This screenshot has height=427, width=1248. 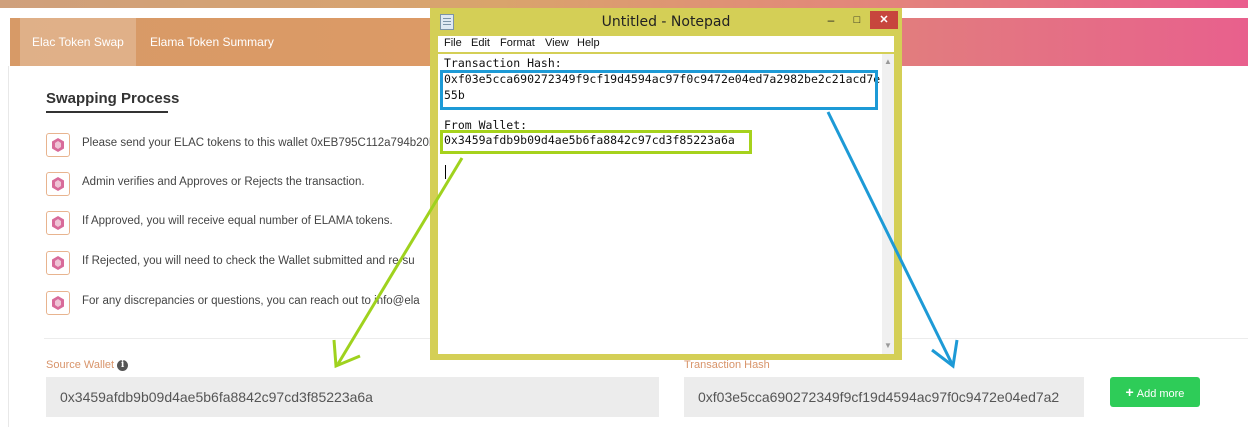 I want to click on add-more-label: Add more, so click(x=1160, y=394).